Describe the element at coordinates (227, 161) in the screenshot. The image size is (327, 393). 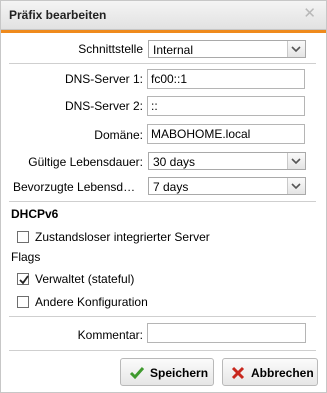
I see `valid-lifetime-select: 30 days` at that location.